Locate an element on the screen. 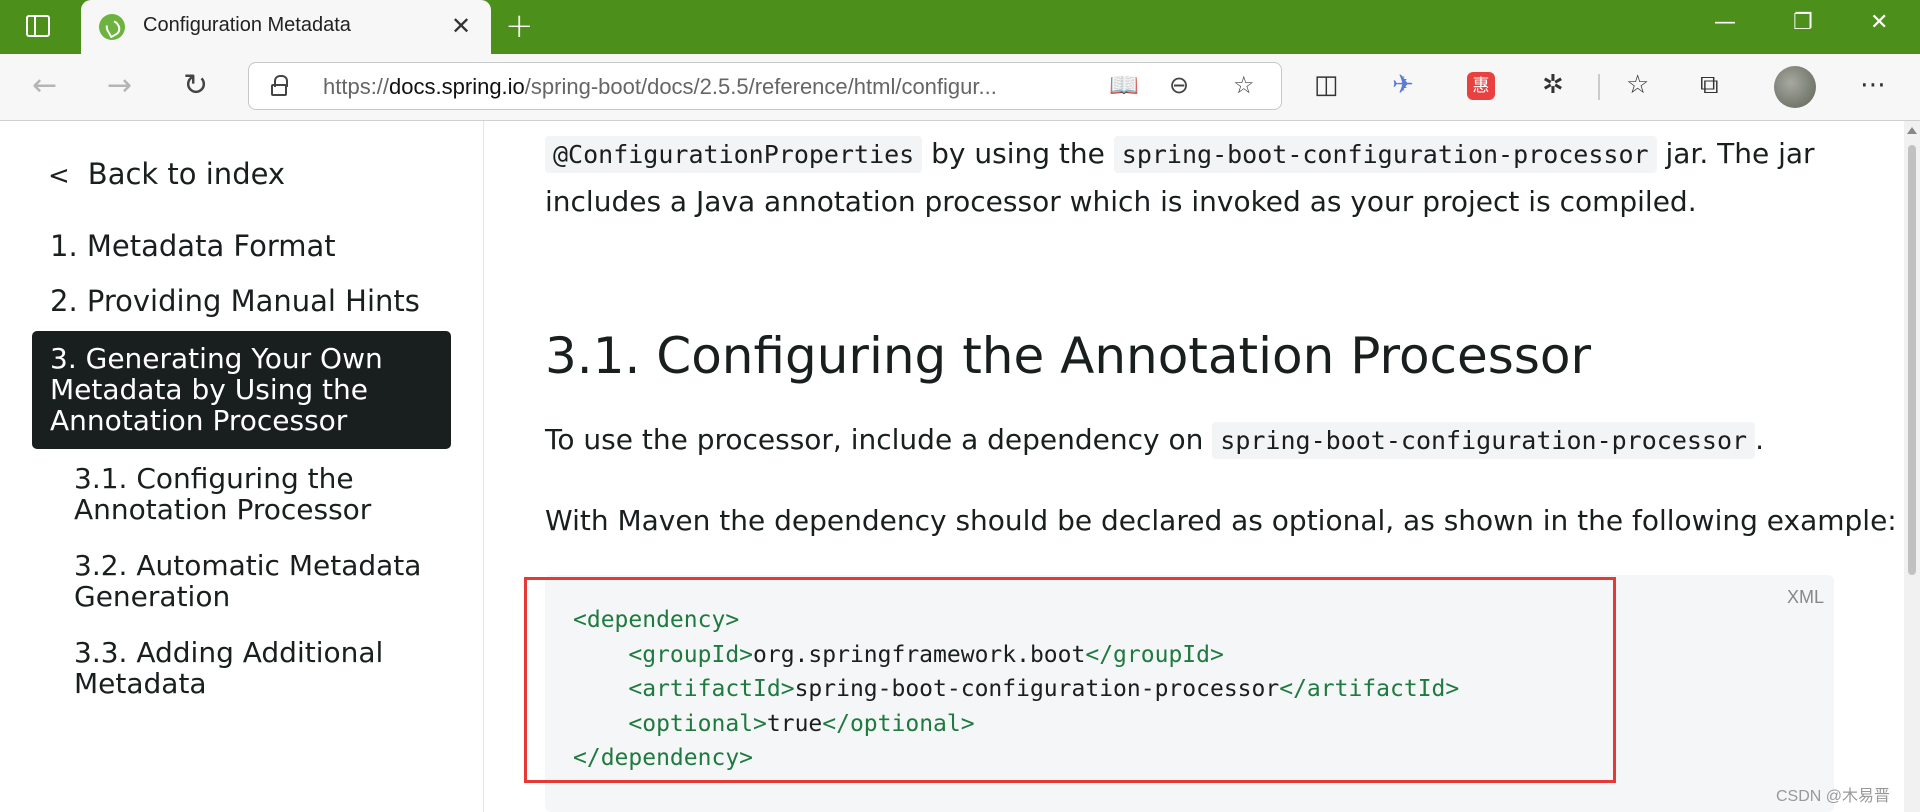  paragraph-text: by using the is located at coordinates (1018, 153).